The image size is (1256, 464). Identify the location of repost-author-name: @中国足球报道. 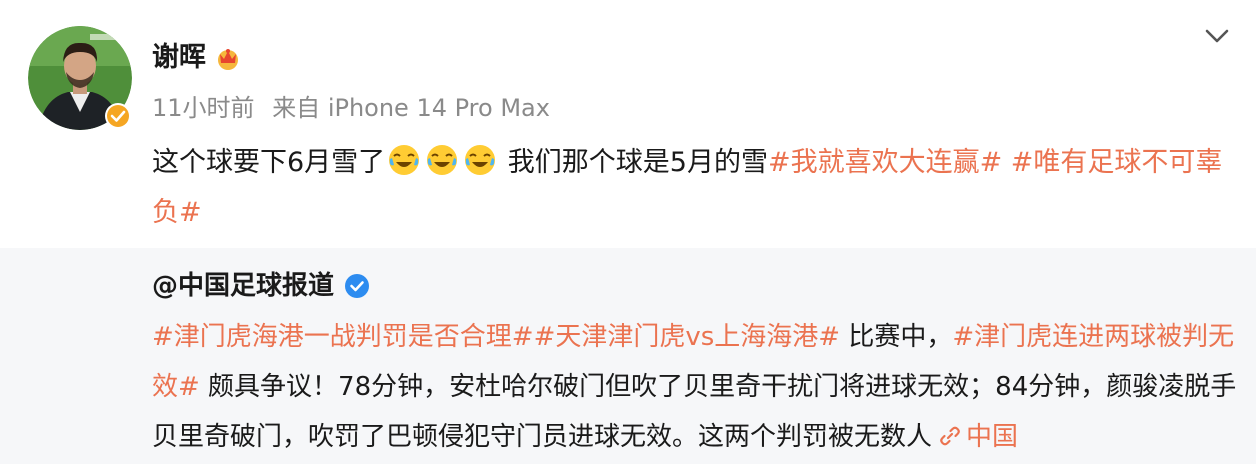
(243, 286).